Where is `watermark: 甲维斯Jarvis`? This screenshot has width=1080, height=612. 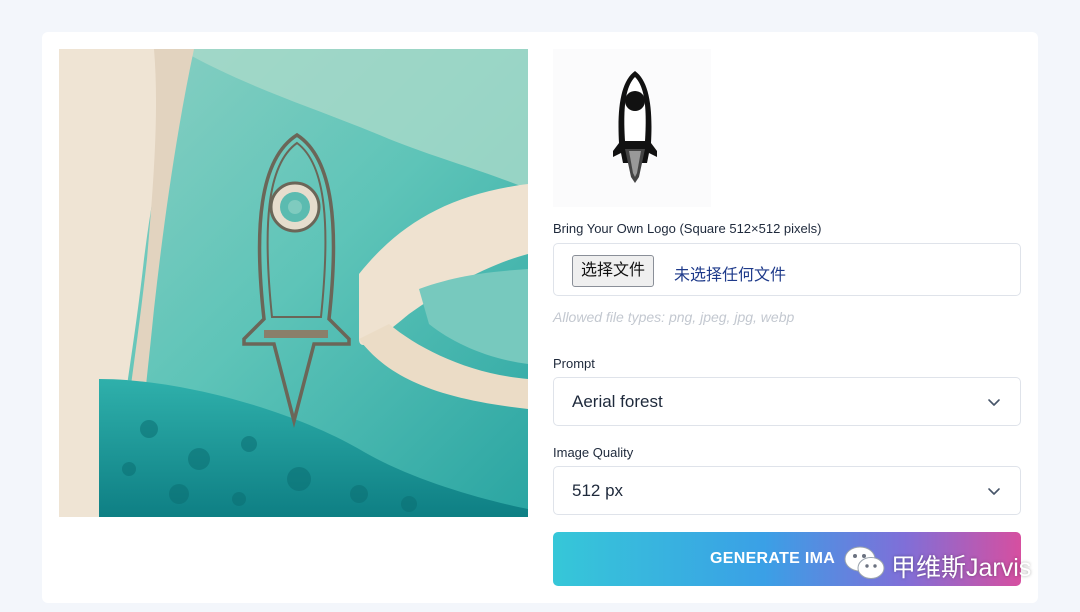 watermark: 甲维斯Jarvis is located at coordinates (948, 564).